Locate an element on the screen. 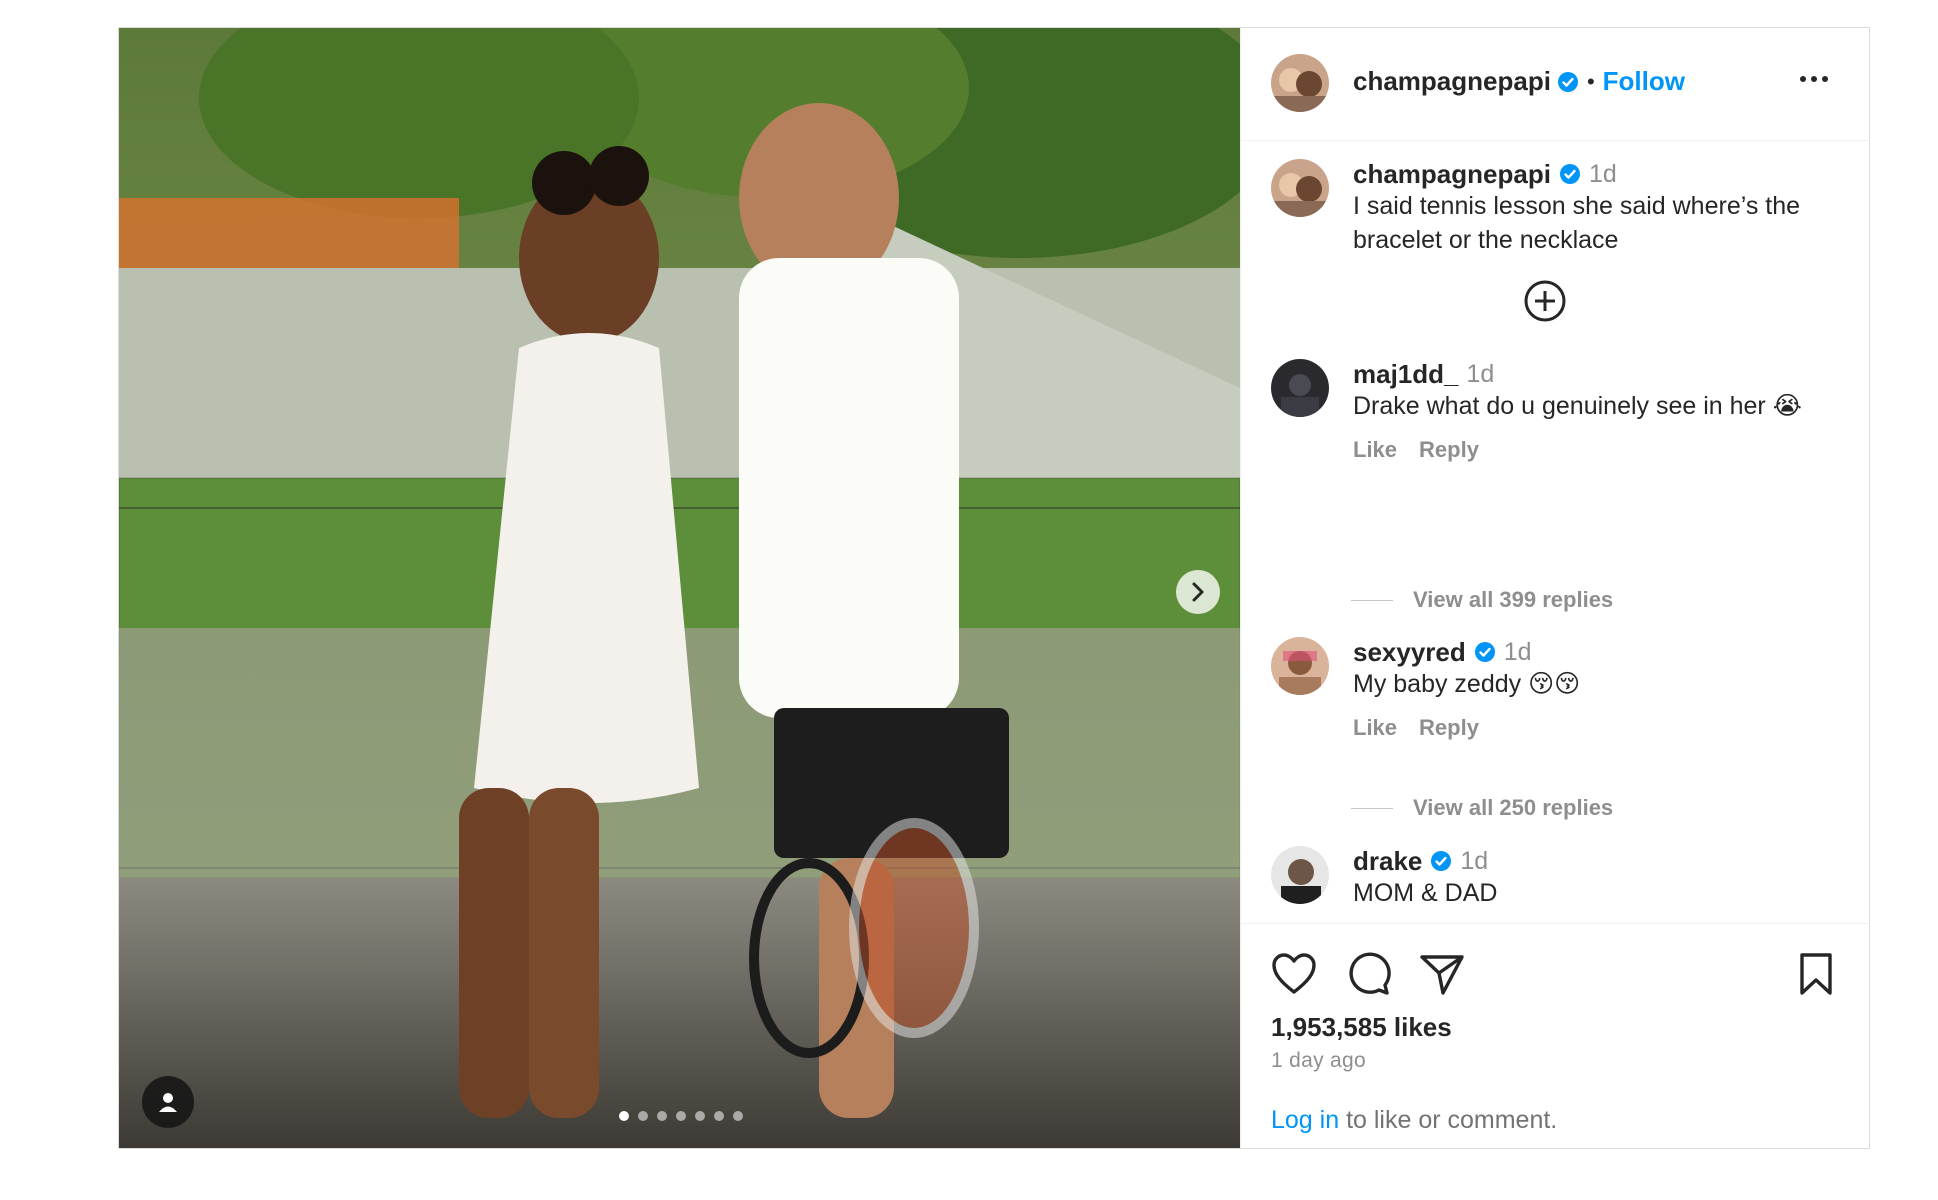  comment-text: My baby zeddy 😚😚 is located at coordinates (1467, 684).